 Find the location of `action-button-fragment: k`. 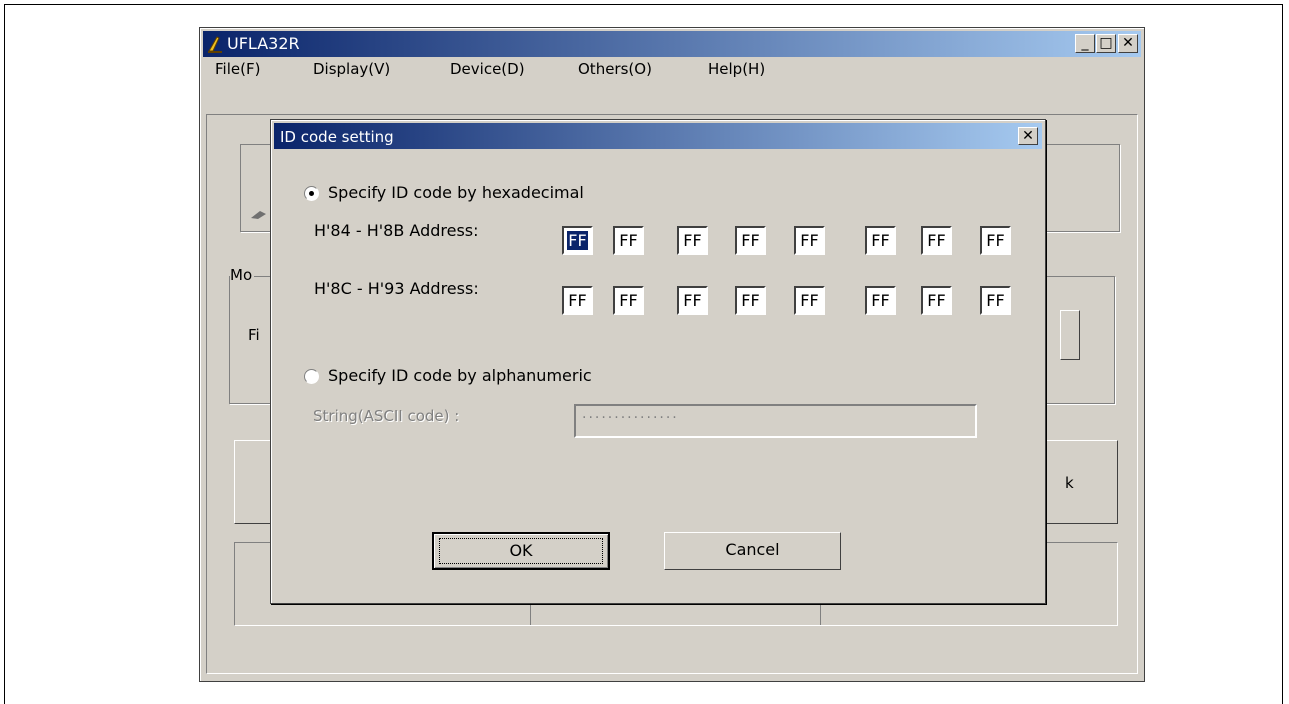

action-button-fragment: k is located at coordinates (1069, 483).